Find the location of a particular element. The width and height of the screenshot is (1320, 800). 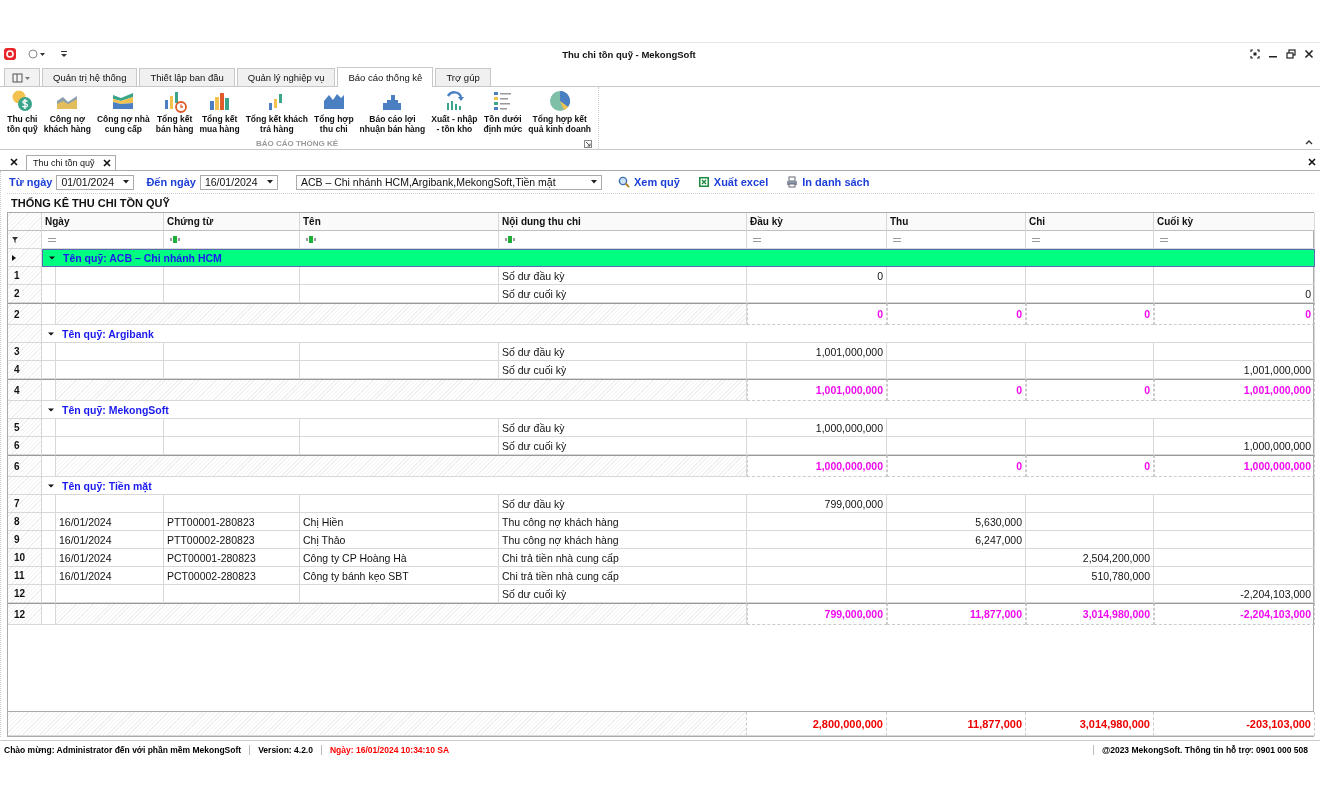

group-title: Tên quỹ: Argibank is located at coordinates (108, 333).